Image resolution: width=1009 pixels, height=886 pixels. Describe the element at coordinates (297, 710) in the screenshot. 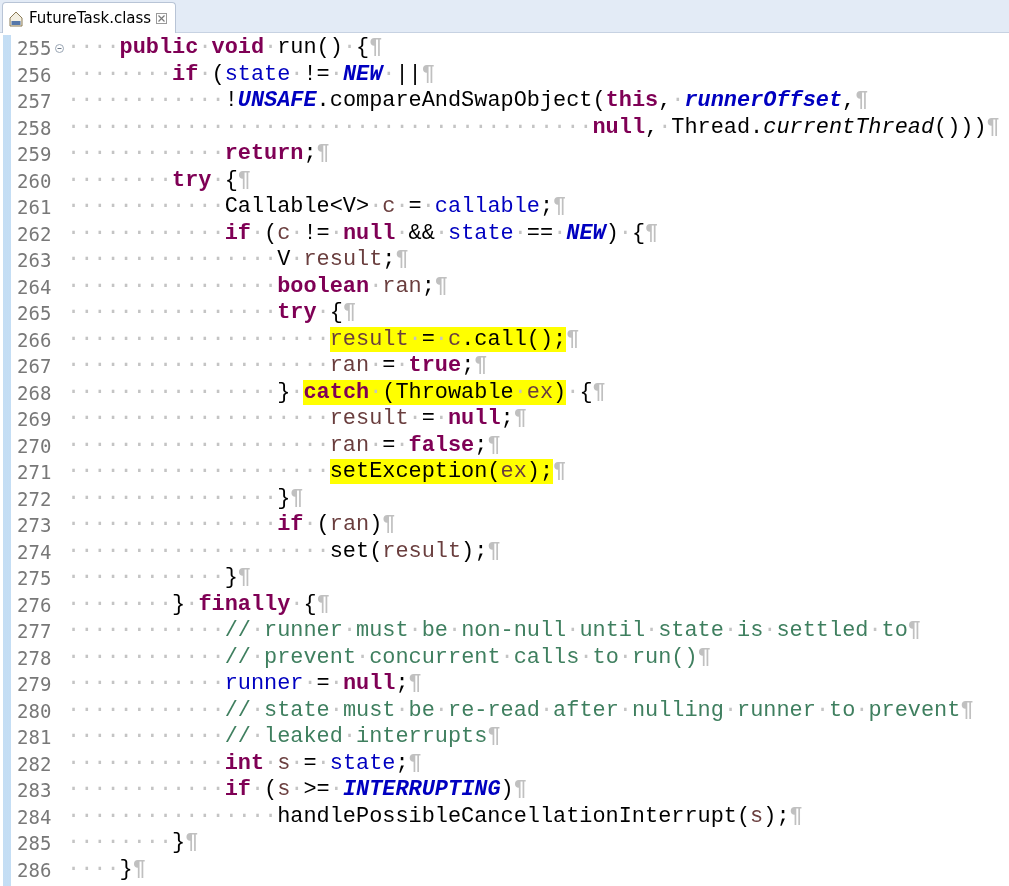

I see `comment-text: state` at that location.